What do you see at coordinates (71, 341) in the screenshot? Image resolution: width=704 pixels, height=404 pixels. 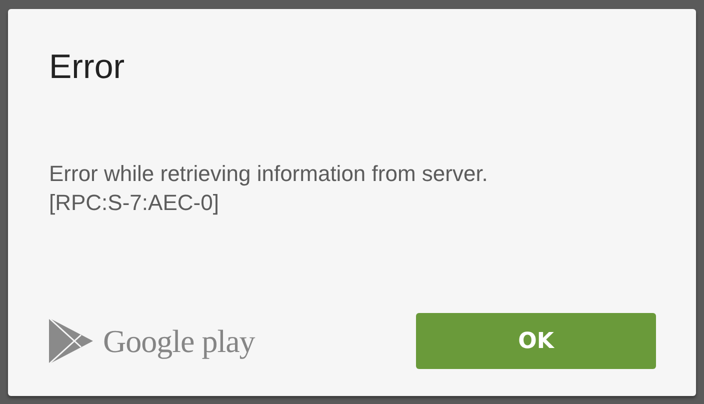 I see `play-triangle-icon` at bounding box center [71, 341].